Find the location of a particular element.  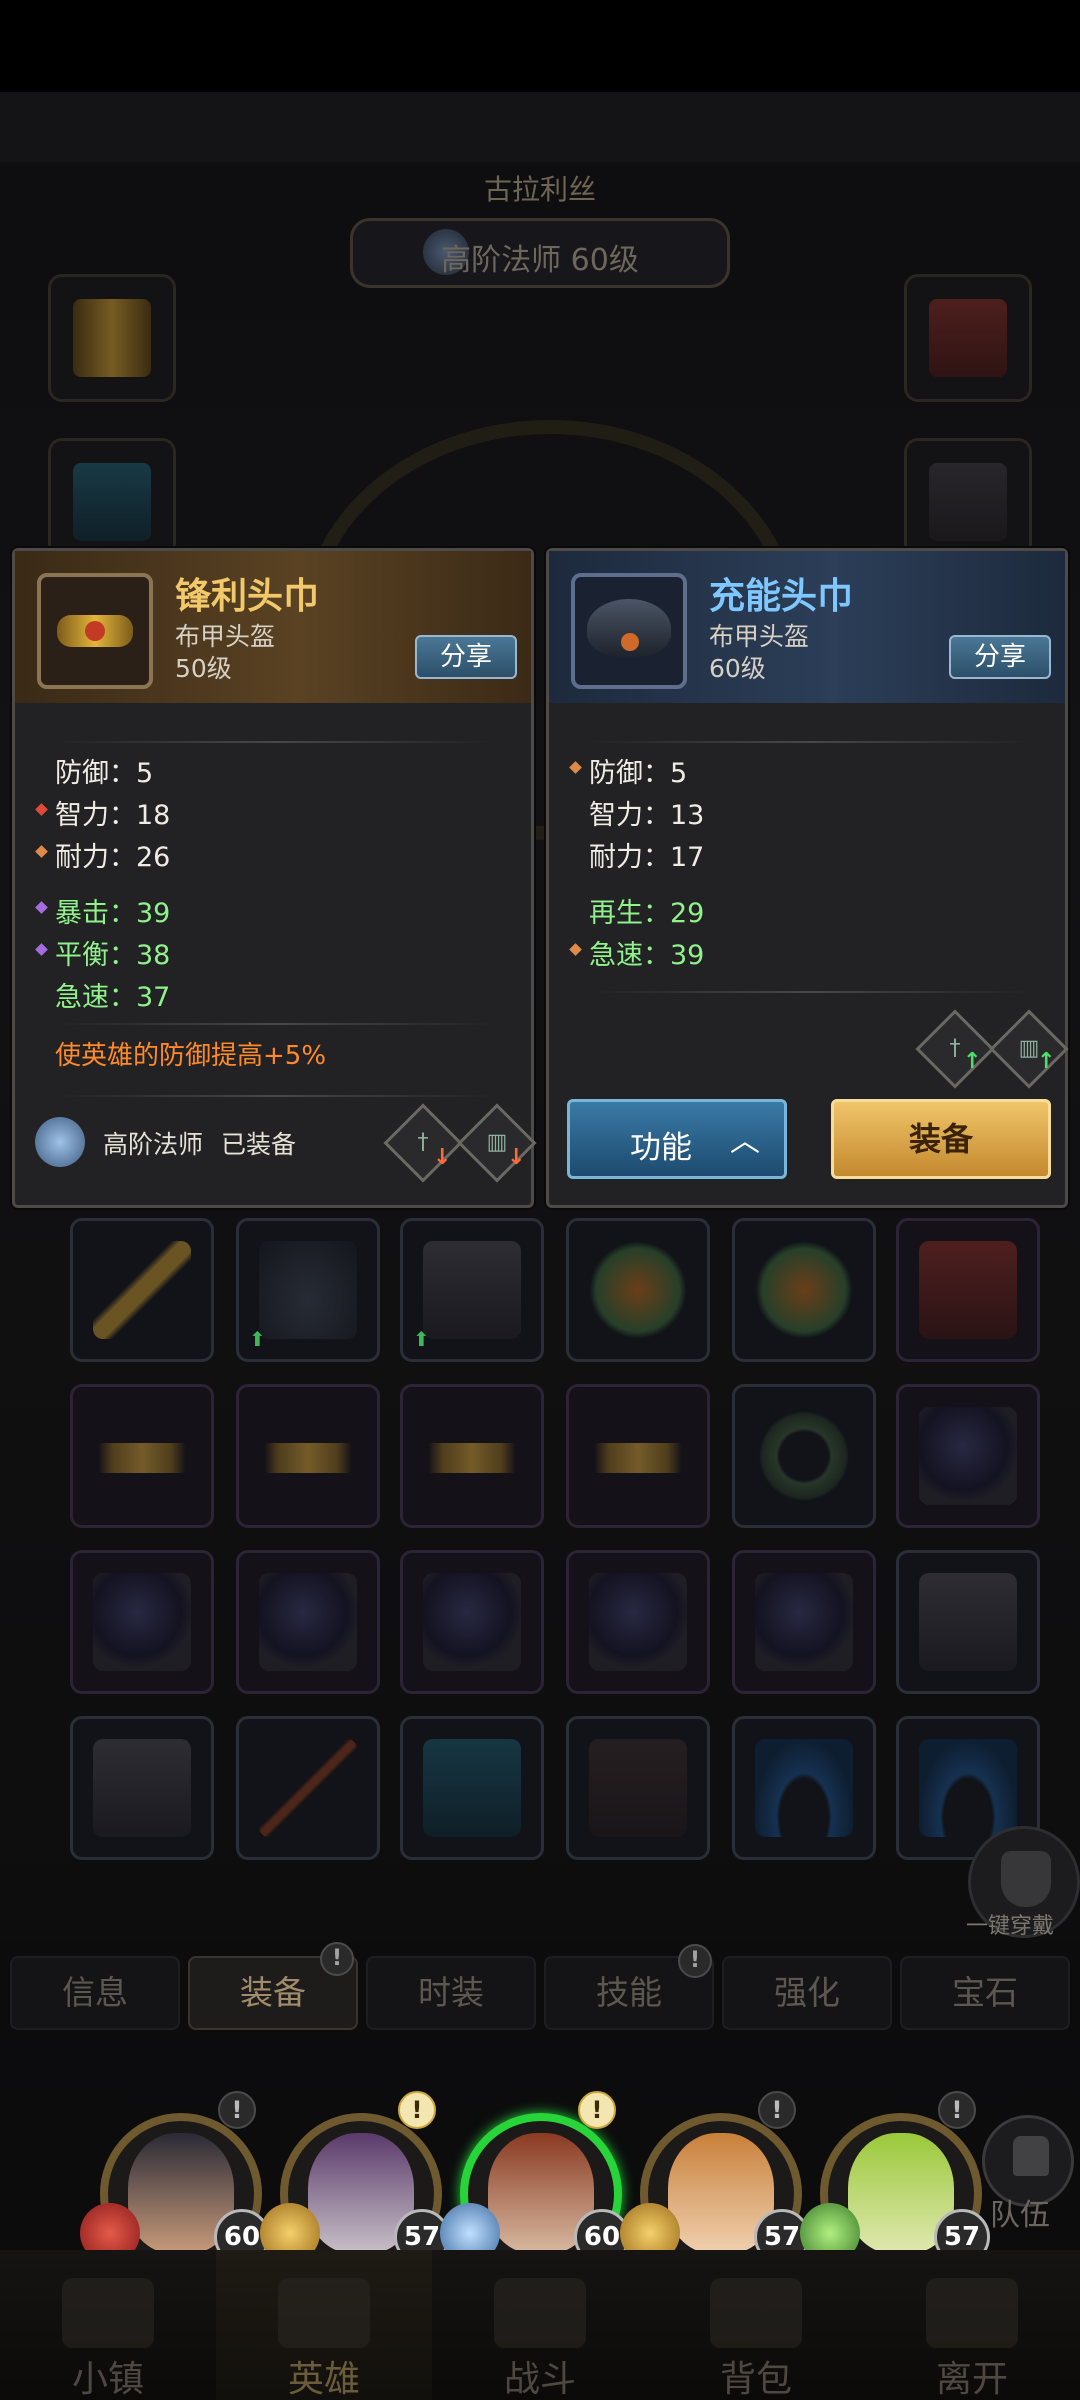

equip-slot-weapon is located at coordinates (112, 502).